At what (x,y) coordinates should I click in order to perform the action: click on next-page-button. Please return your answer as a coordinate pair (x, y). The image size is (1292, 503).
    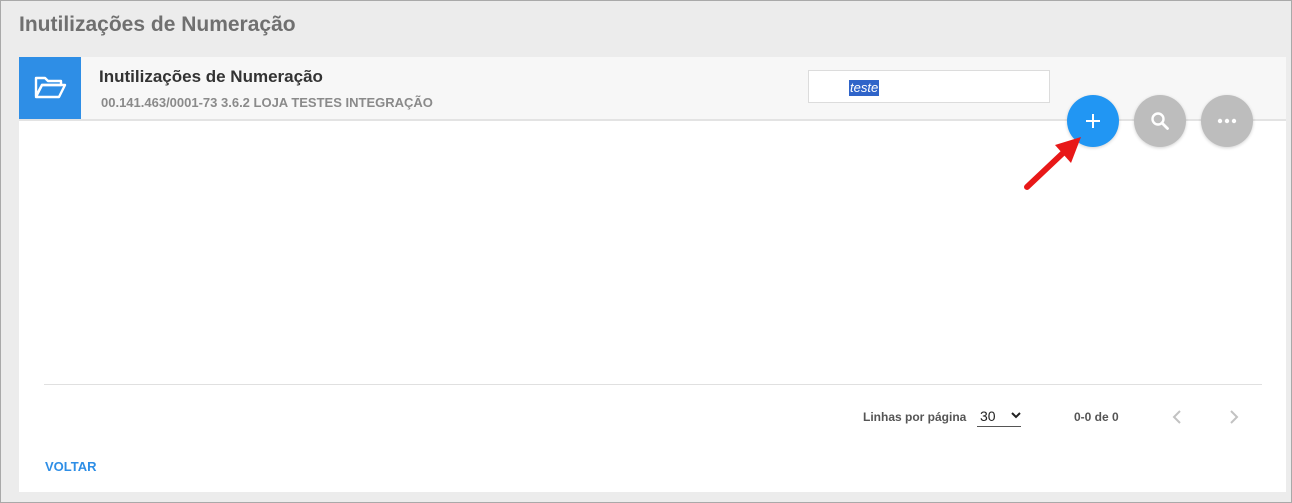
    Looking at the image, I should click on (1234, 417).